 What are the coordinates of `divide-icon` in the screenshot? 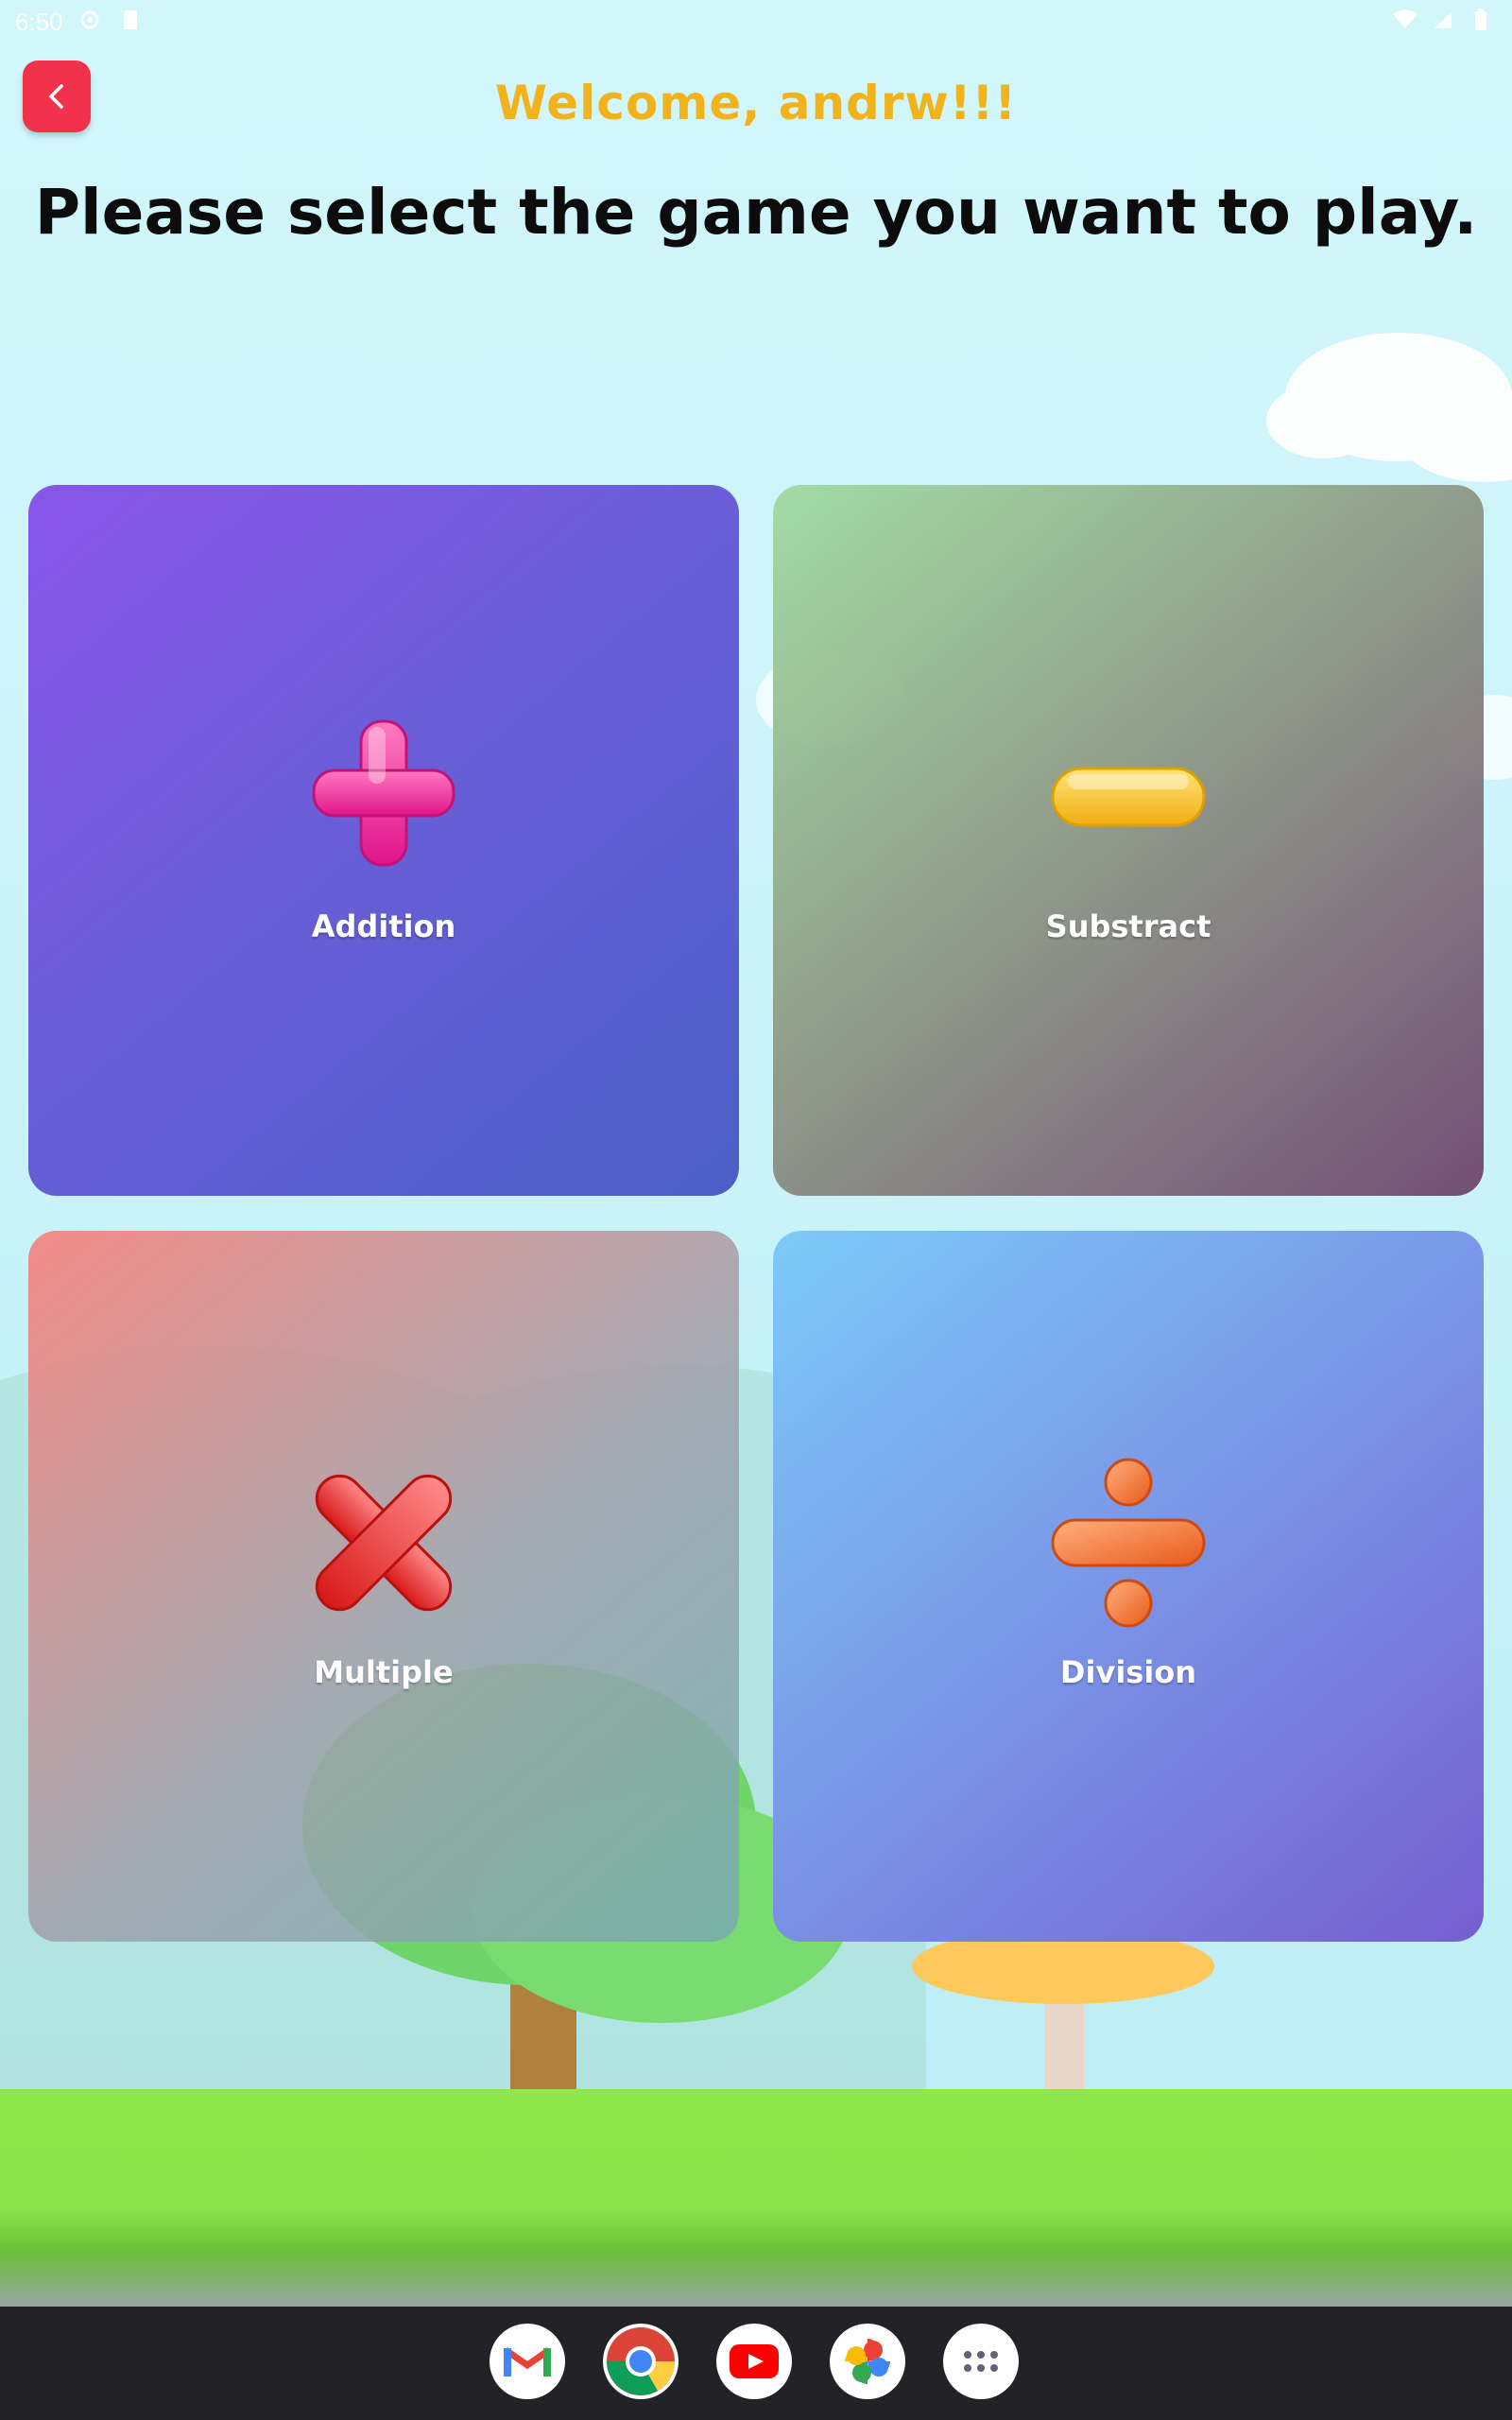 It's located at (1128, 1543).